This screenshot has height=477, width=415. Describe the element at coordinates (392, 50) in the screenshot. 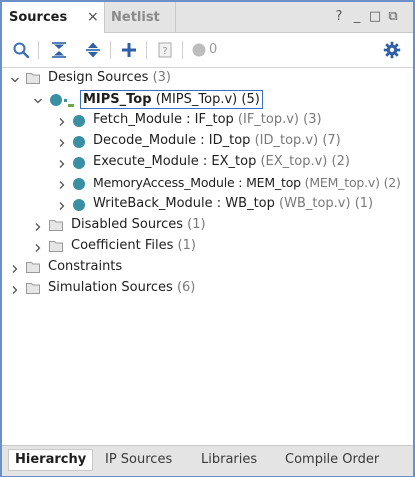

I see `gear-icon` at that location.